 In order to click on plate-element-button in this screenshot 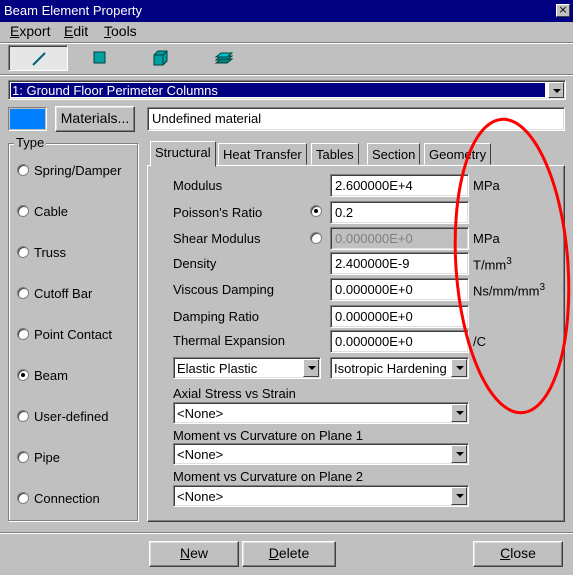, I will do `click(100, 58)`.